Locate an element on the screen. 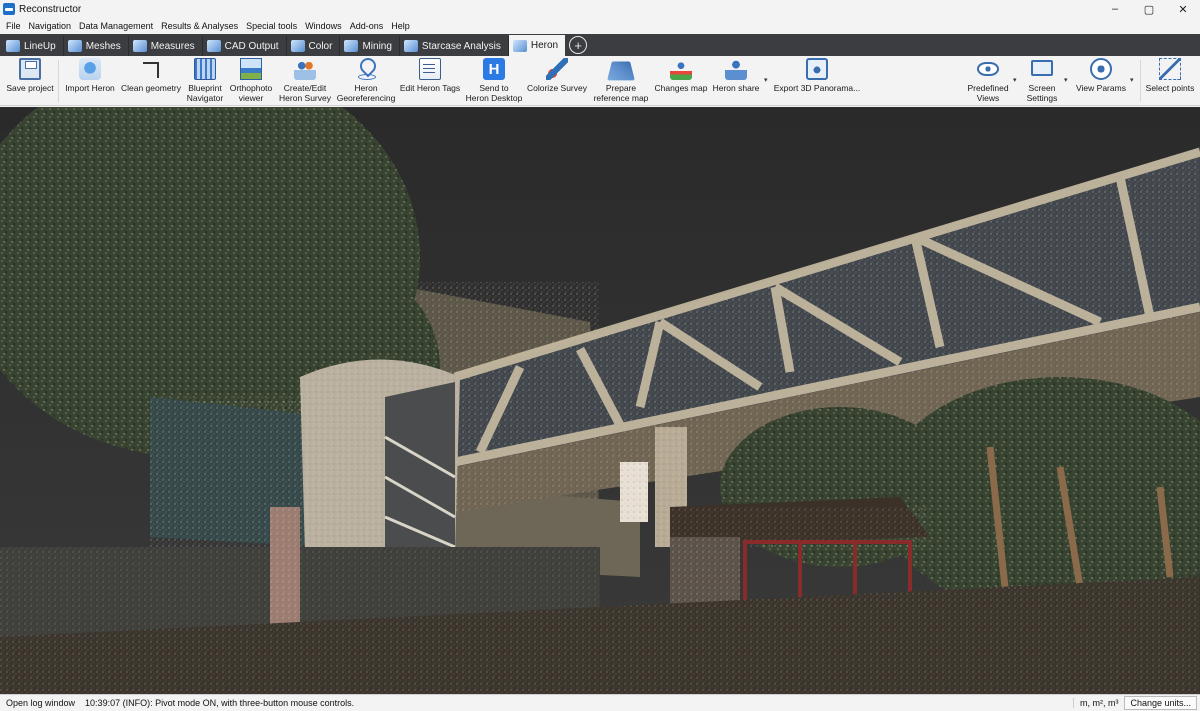  survey-icon is located at coordinates (305, 69).